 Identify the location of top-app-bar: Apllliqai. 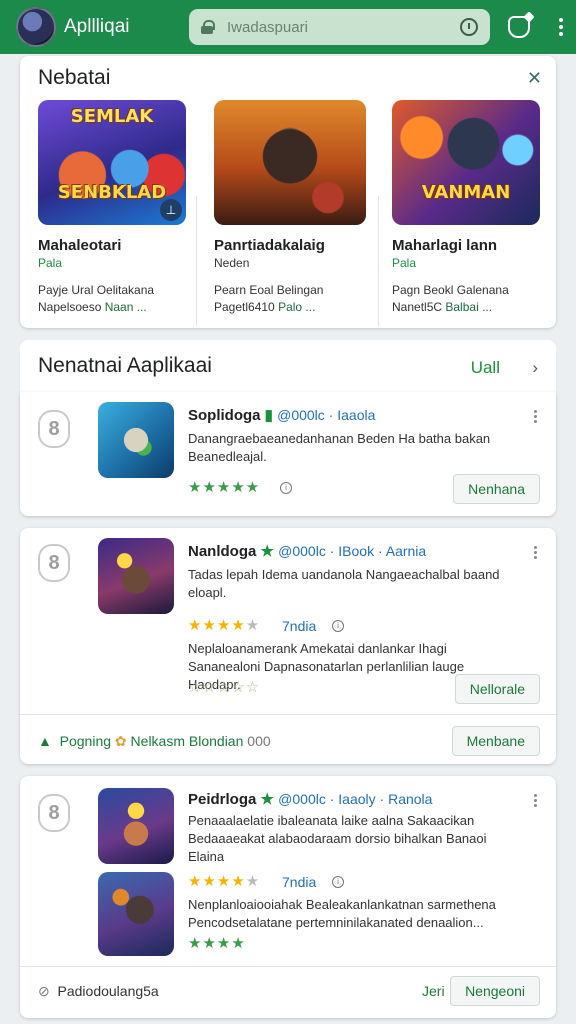
(288, 27).